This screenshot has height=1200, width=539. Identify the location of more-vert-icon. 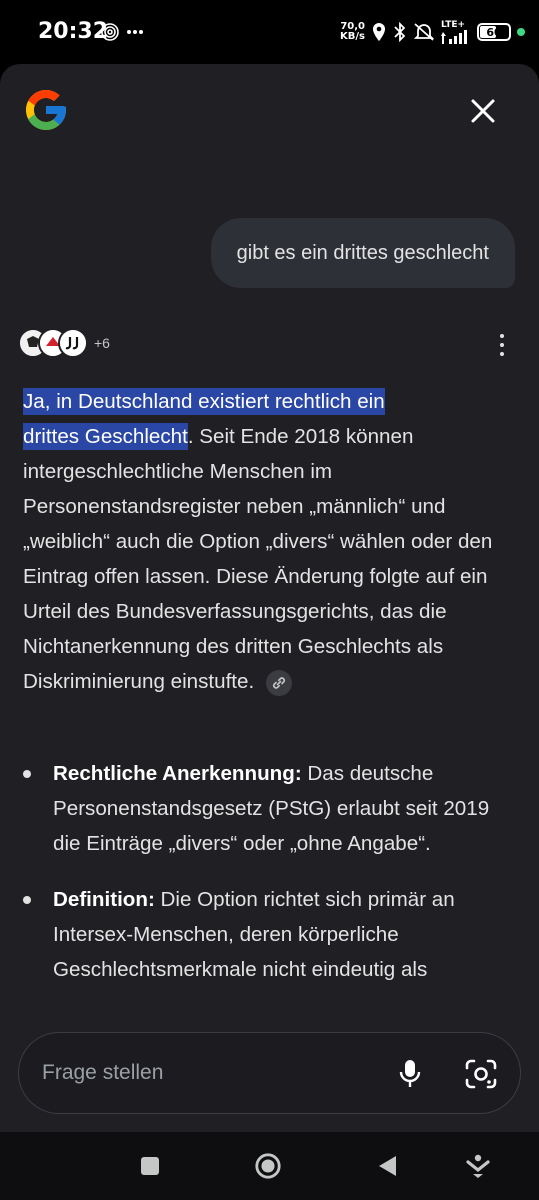
(502, 336).